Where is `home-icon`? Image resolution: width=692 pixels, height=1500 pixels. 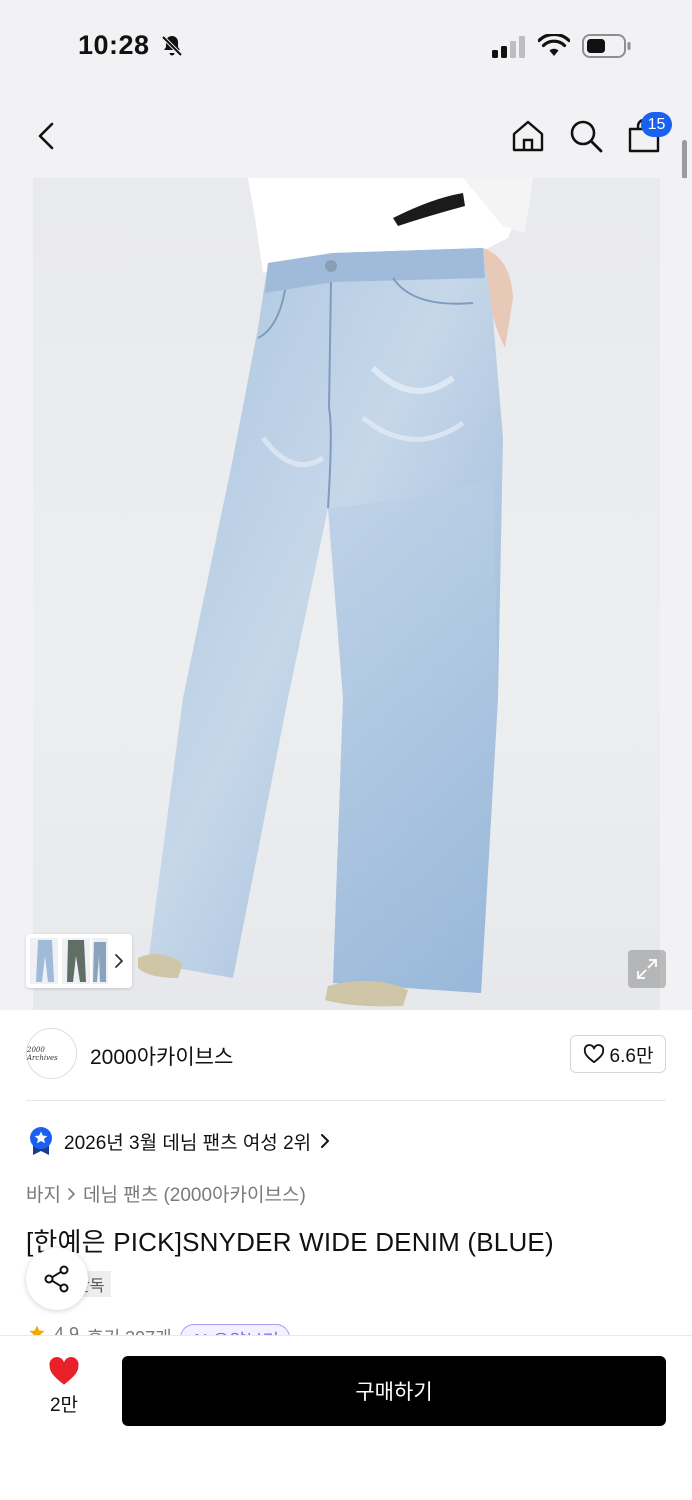
home-icon is located at coordinates (528, 136).